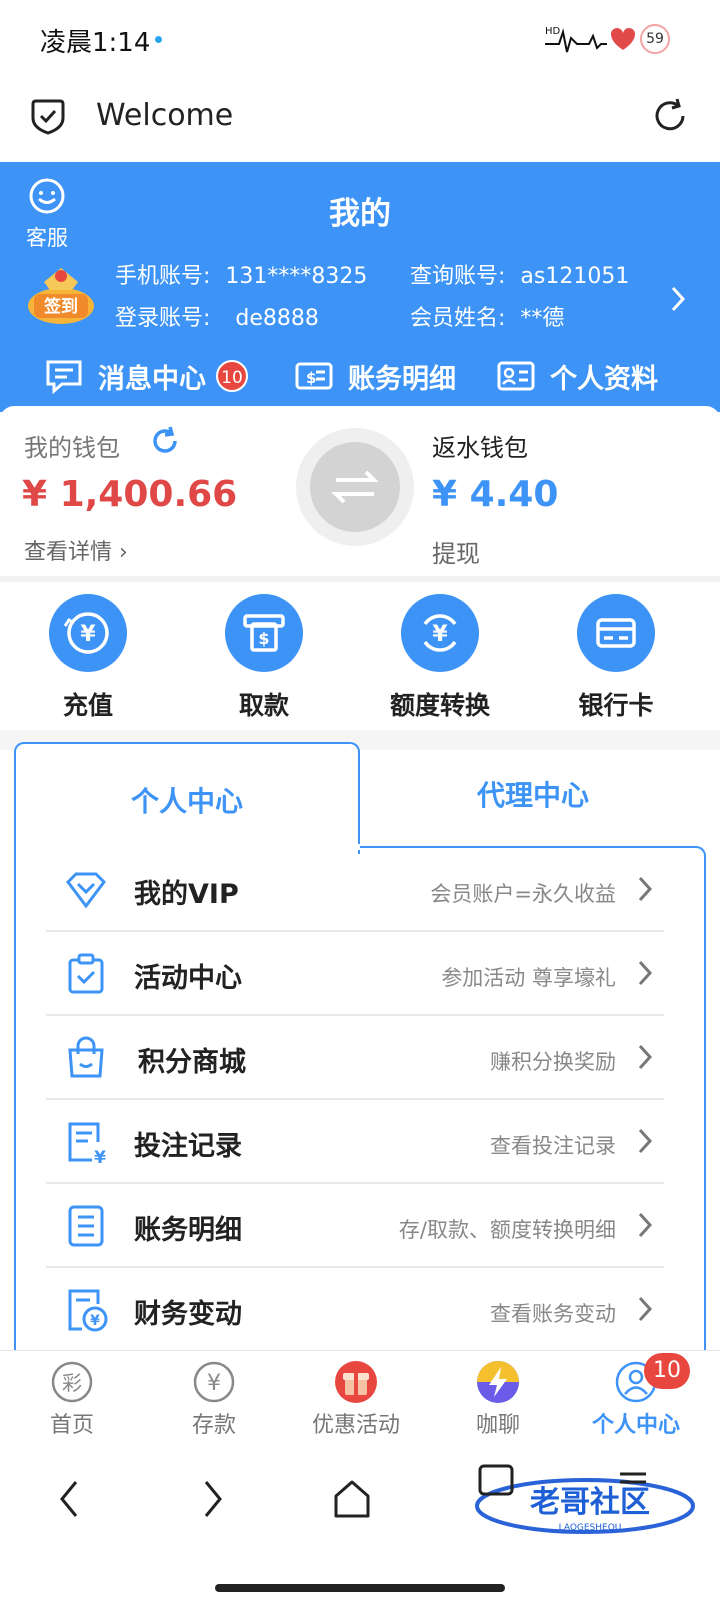 This screenshot has height=1600, width=720. I want to click on notification-badge: 10, so click(667, 1371).